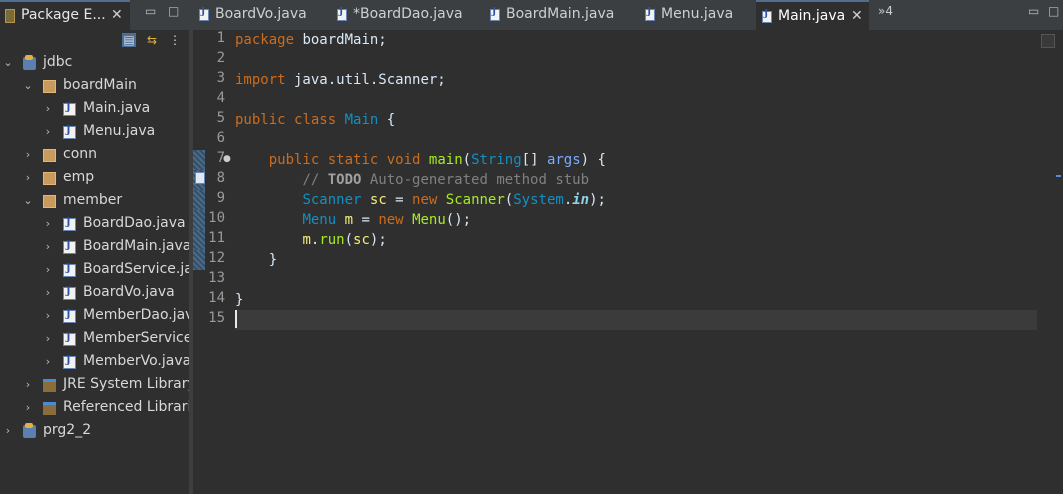 This screenshot has width=1063, height=494. What do you see at coordinates (49, 385) in the screenshot?
I see `library-icon` at bounding box center [49, 385].